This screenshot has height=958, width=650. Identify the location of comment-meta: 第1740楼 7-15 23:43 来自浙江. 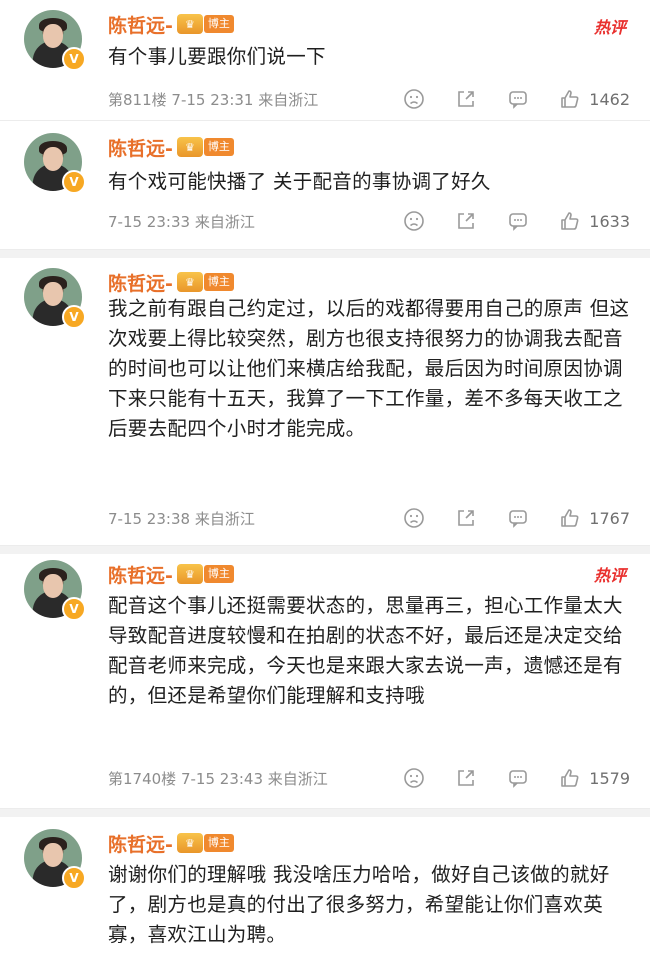
(218, 778).